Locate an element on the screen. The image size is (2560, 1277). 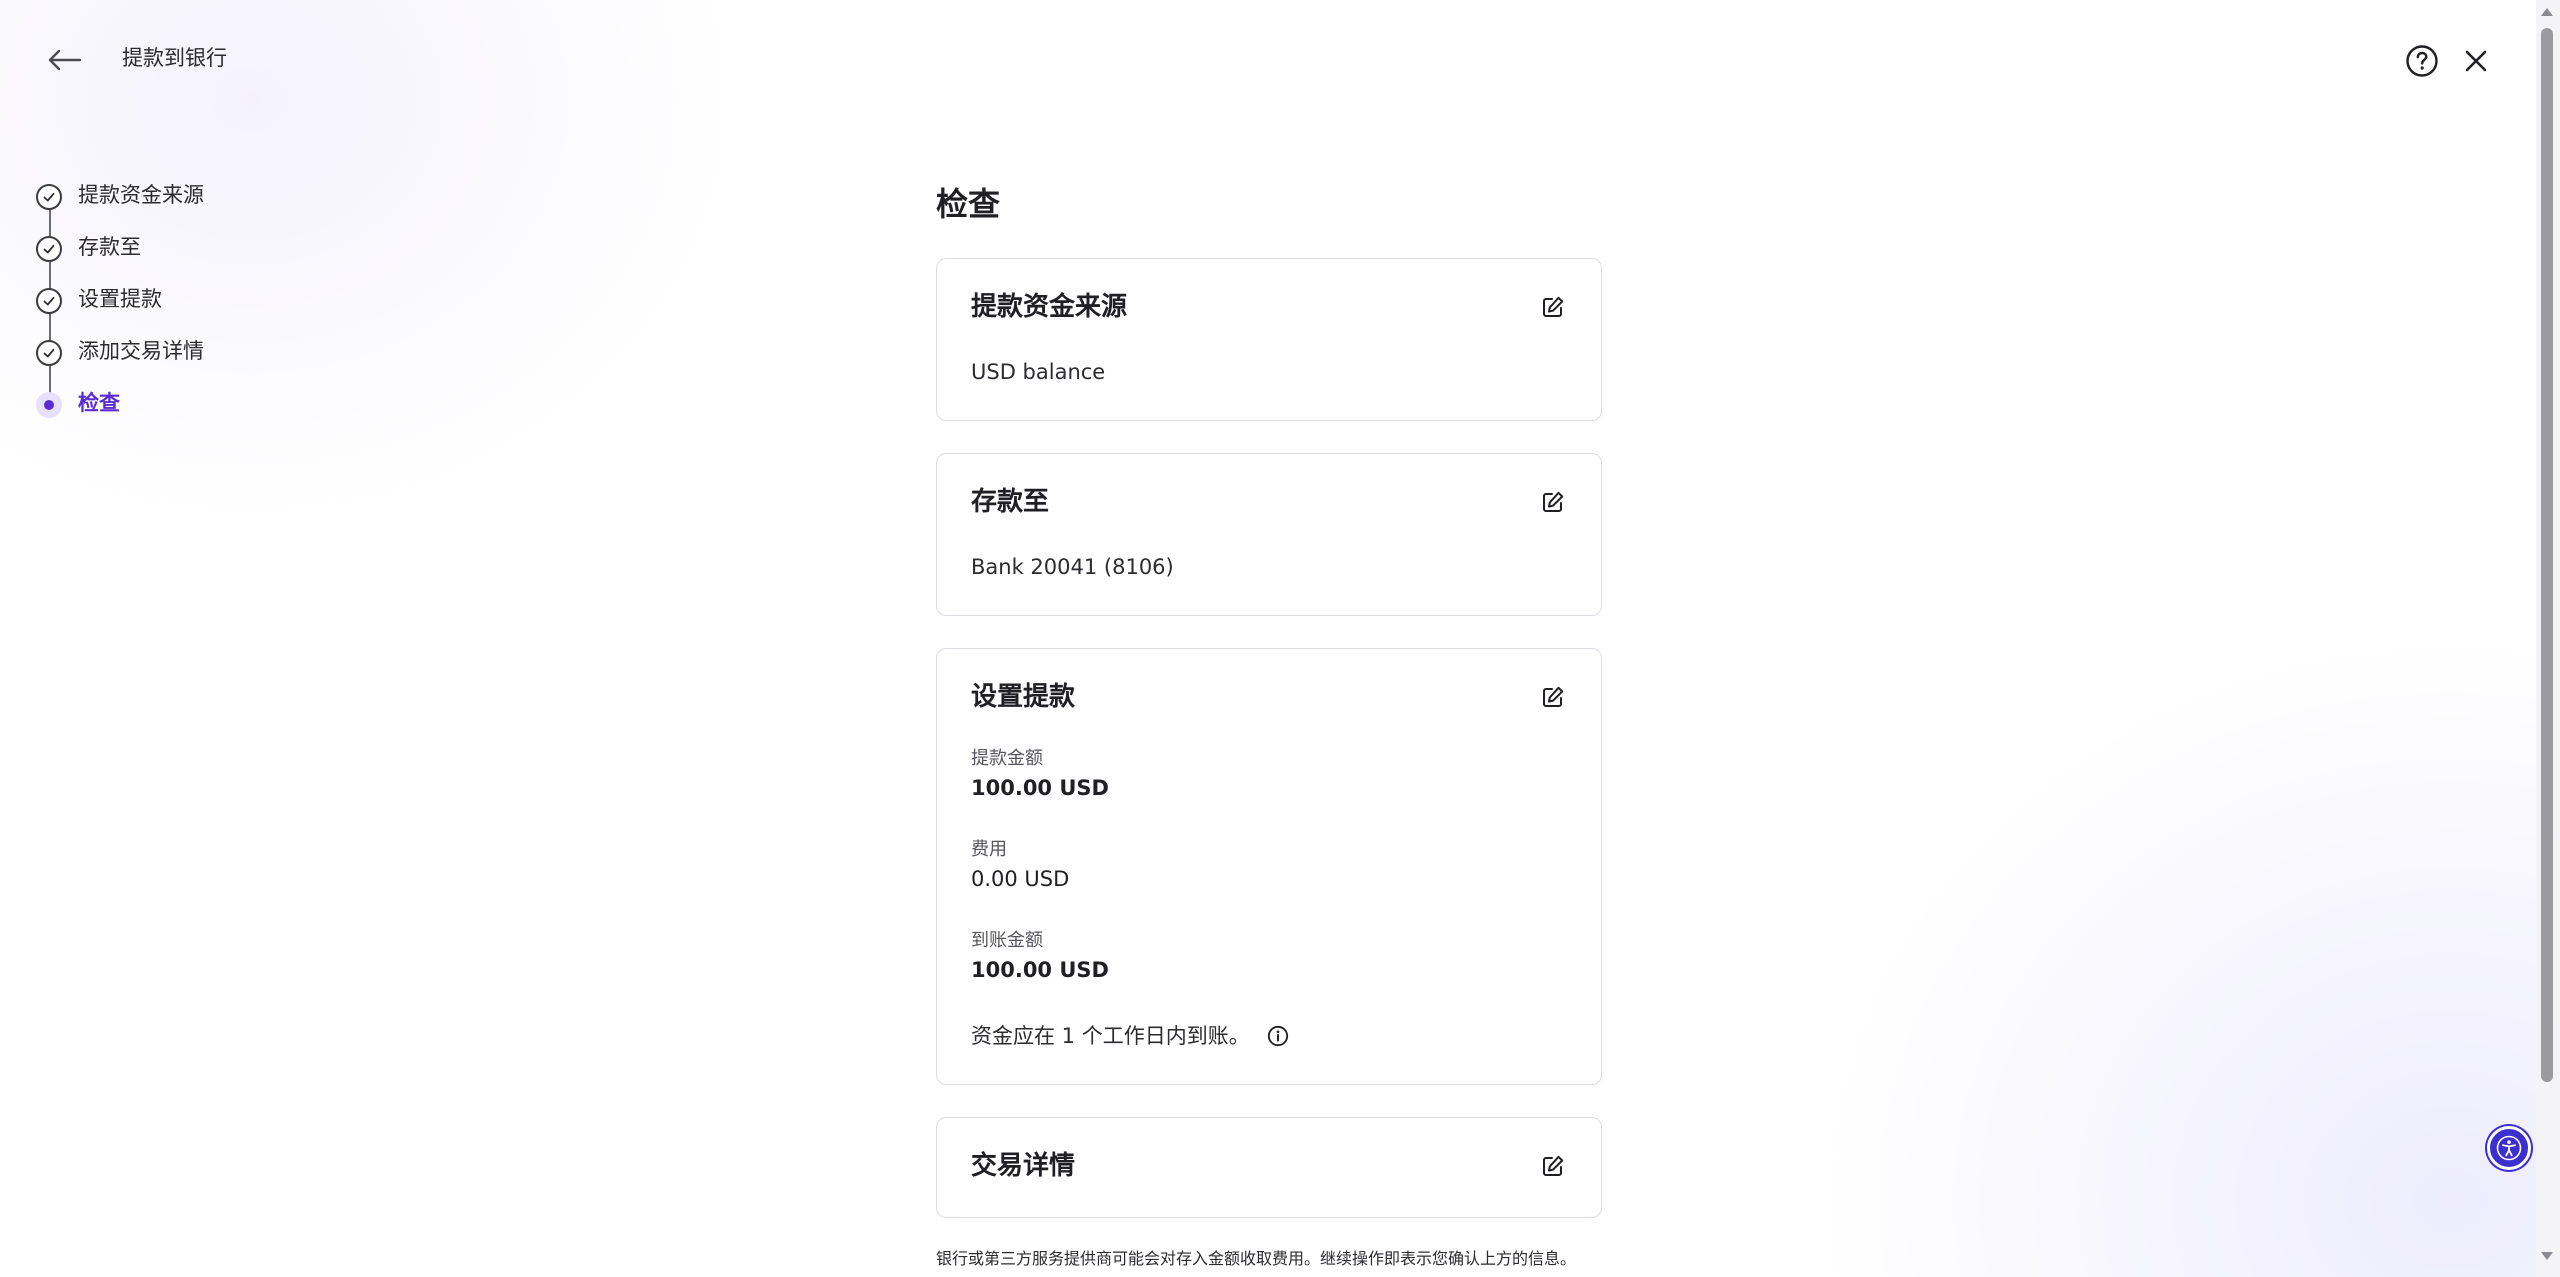
step-review: 检查 is located at coordinates (186, 417).